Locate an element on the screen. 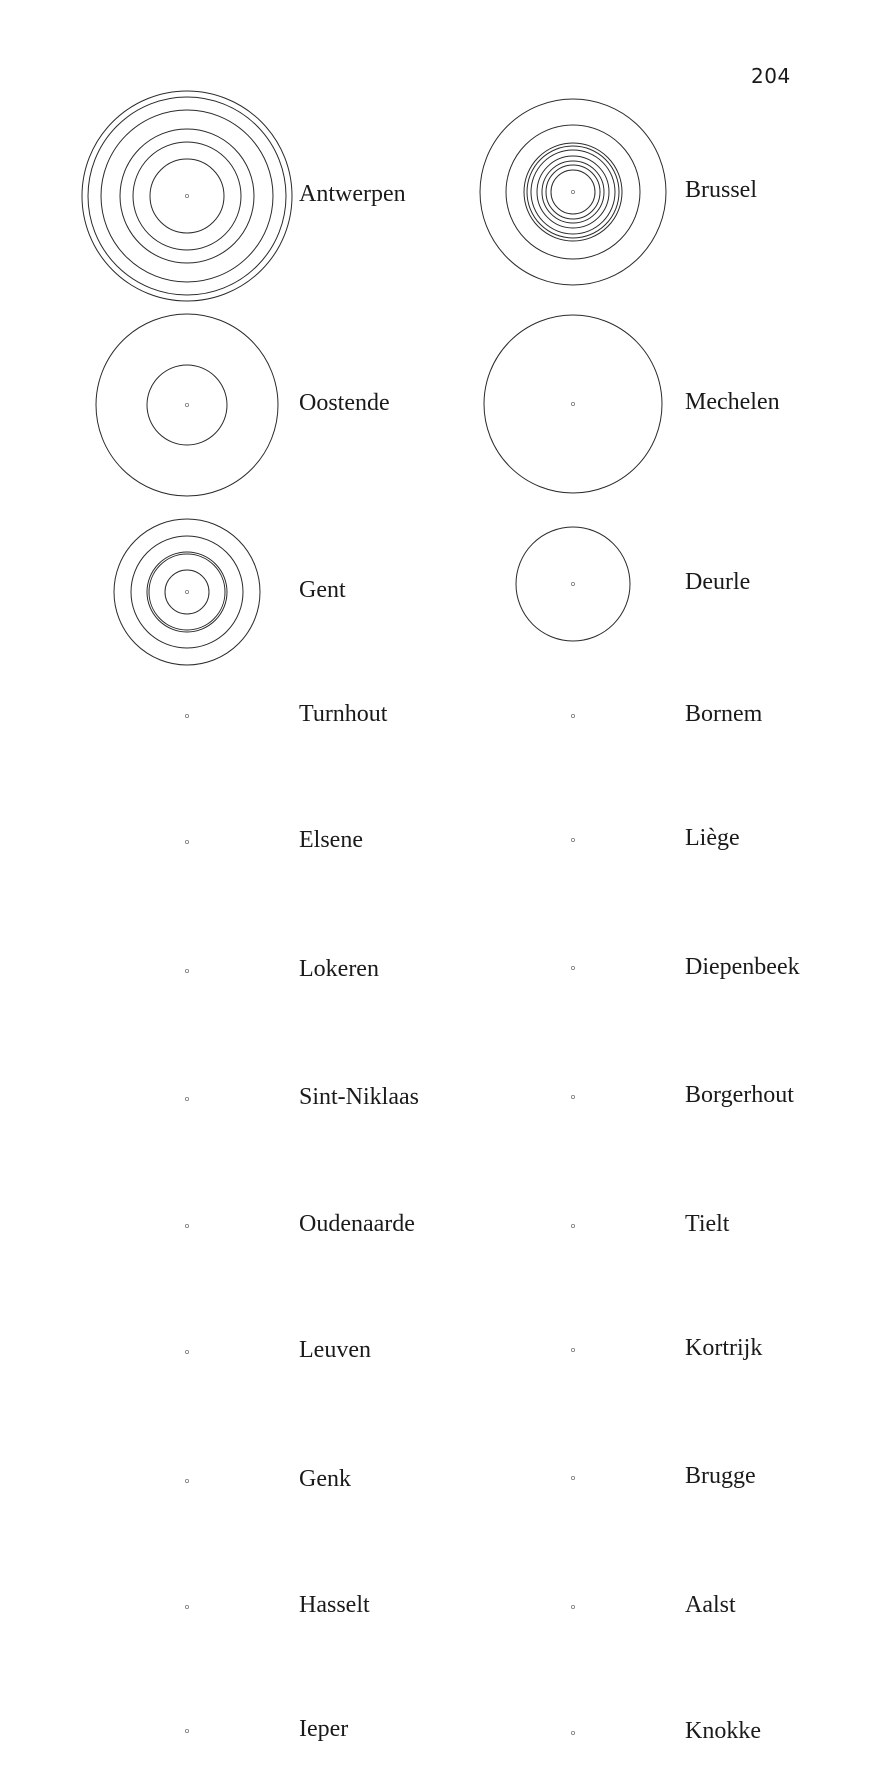 Image resolution: width=894 pixels, height=1788 pixels. place-label-ieper: Ieper is located at coordinates (324, 1729).